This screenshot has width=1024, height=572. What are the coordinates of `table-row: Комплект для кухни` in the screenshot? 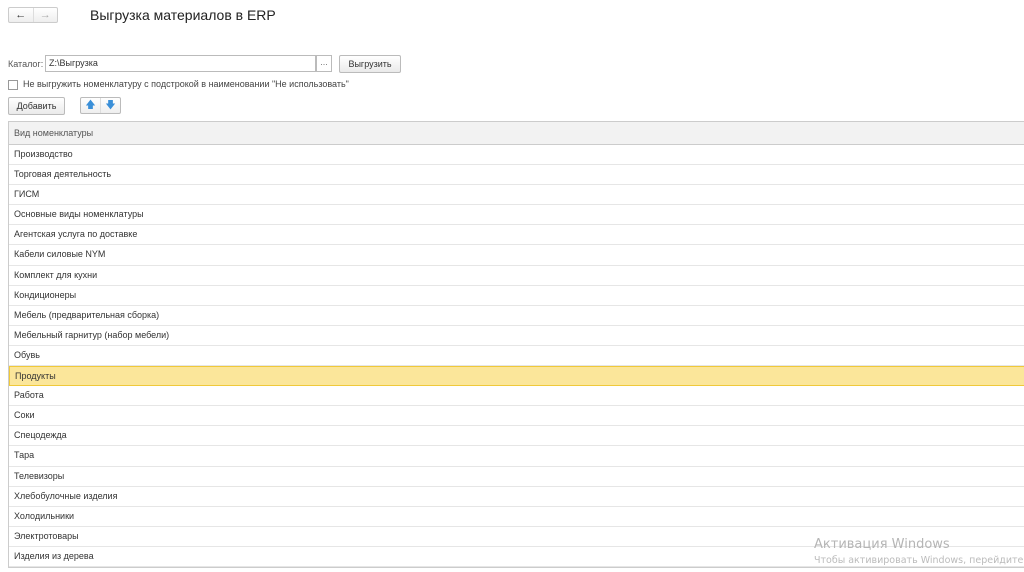 It's located at (516, 276).